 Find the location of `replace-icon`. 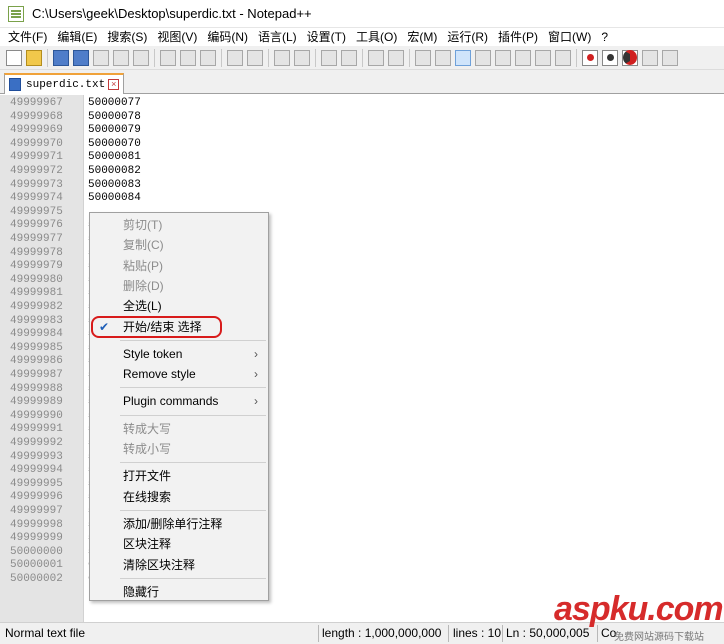

replace-icon is located at coordinates (302, 57).